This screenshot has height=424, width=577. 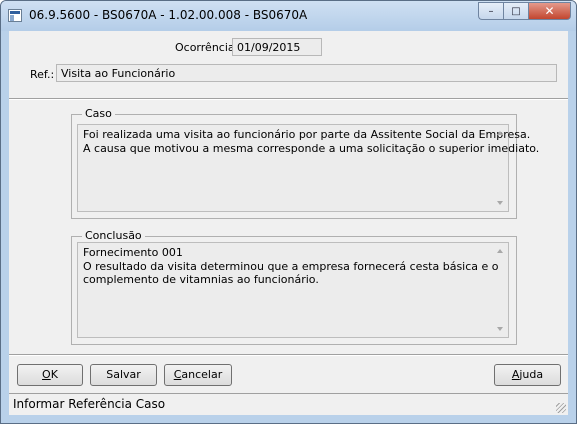 What do you see at coordinates (531, 374) in the screenshot?
I see `ajuda-label: juda` at bounding box center [531, 374].